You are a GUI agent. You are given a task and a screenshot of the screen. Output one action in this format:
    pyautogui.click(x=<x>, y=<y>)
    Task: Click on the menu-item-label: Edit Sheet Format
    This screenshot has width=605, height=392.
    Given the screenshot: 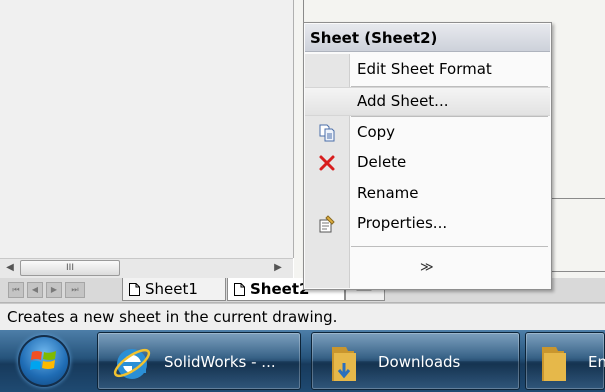 What is the action you would take?
    pyautogui.click(x=424, y=69)
    